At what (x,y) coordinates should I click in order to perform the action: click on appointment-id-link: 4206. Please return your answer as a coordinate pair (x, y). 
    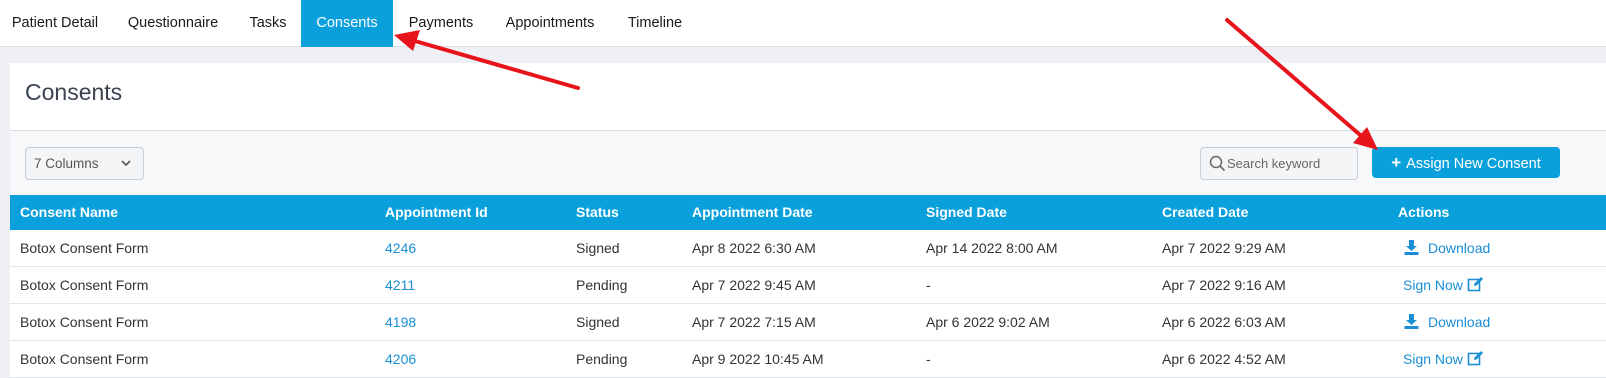
    Looking at the image, I should click on (400, 359).